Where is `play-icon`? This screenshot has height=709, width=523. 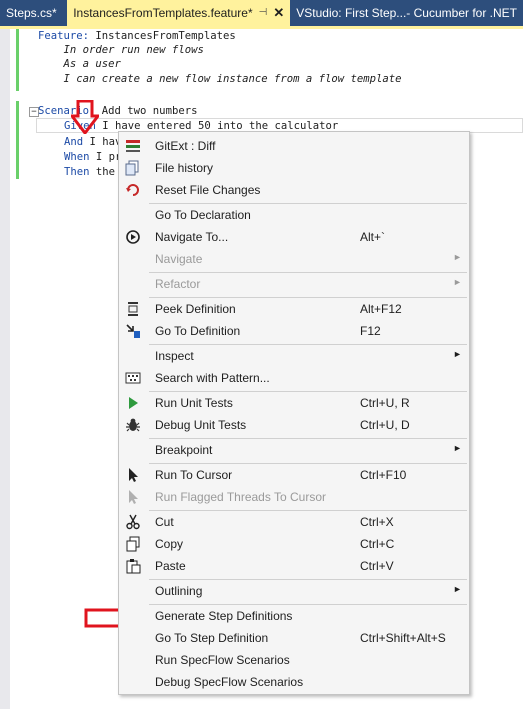
play-icon is located at coordinates (133, 403).